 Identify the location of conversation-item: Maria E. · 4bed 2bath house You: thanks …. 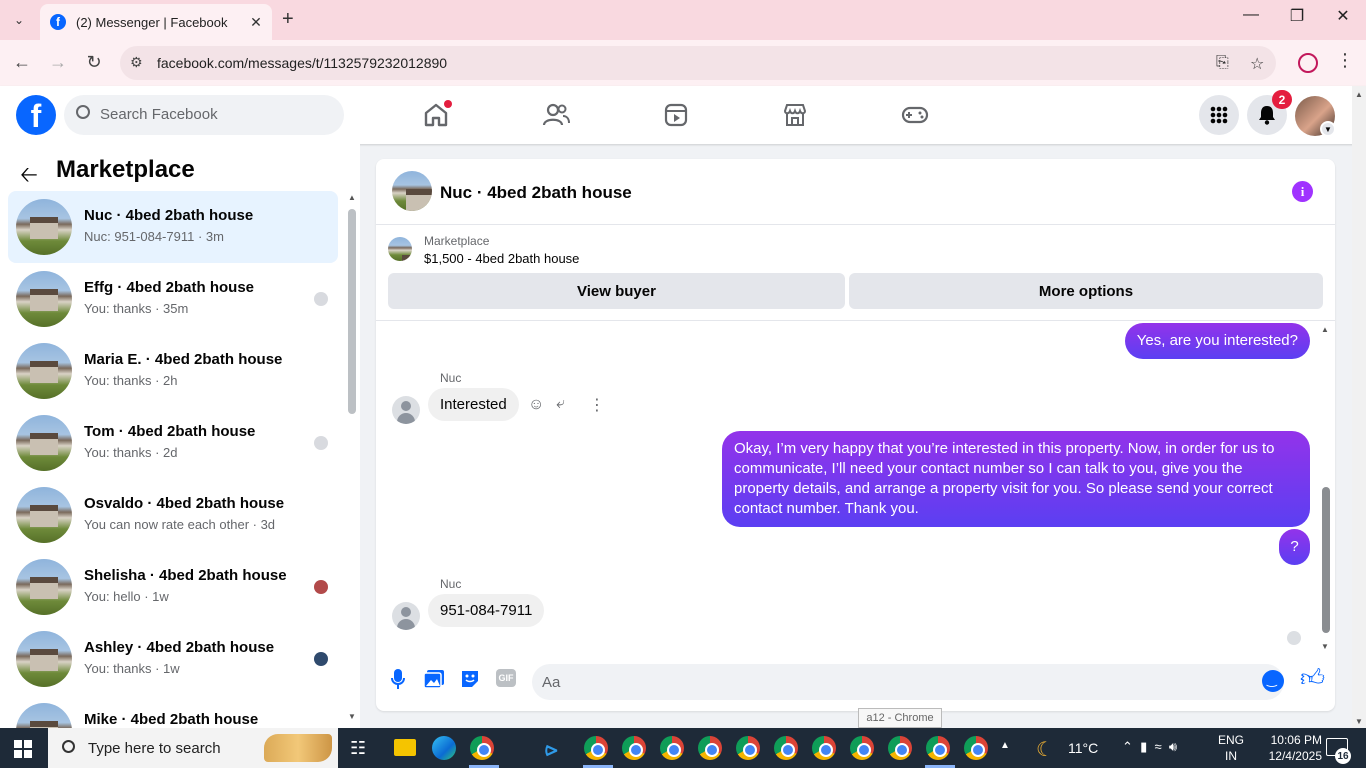
(173, 371).